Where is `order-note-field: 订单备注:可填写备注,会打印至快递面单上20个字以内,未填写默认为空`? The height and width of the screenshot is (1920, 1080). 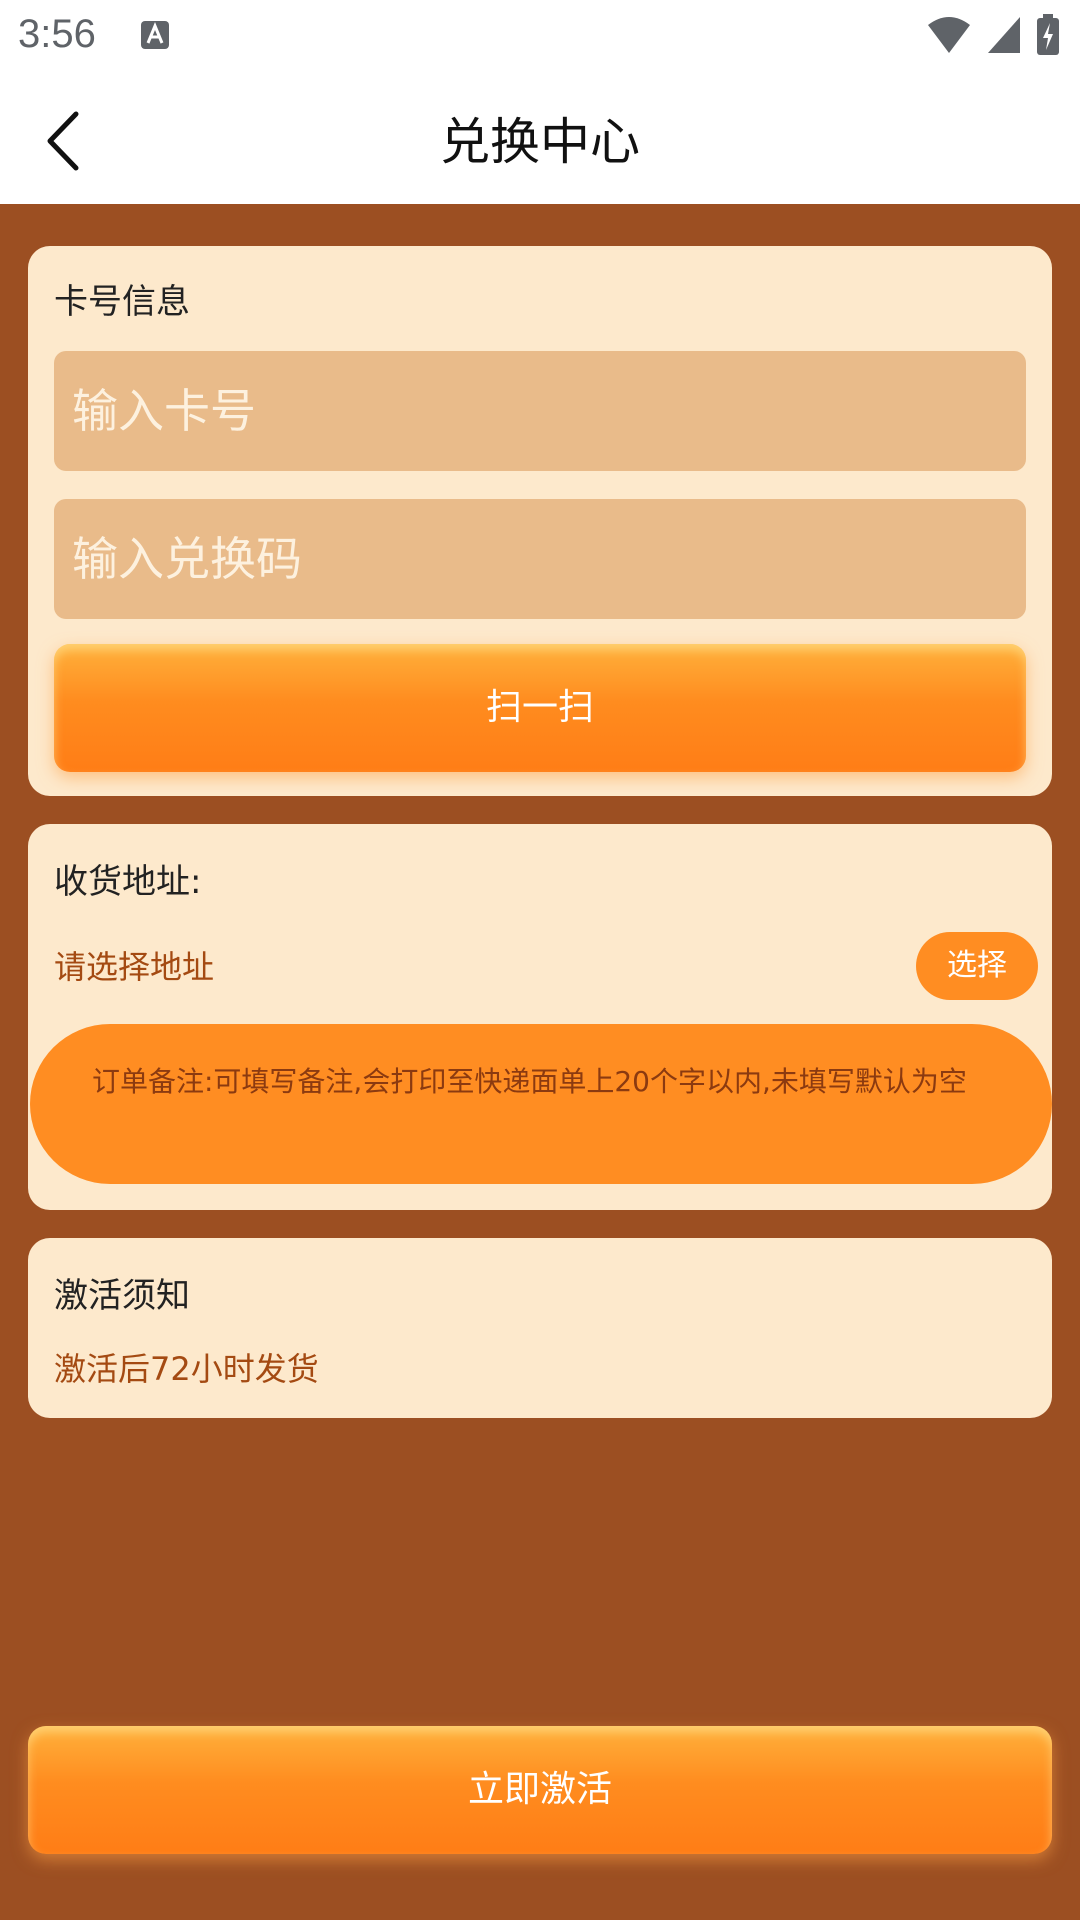
order-note-field: 订单备注:可填写备注,会打印至快递面单上20个字以内,未填写默认为空 is located at coordinates (541, 1104).